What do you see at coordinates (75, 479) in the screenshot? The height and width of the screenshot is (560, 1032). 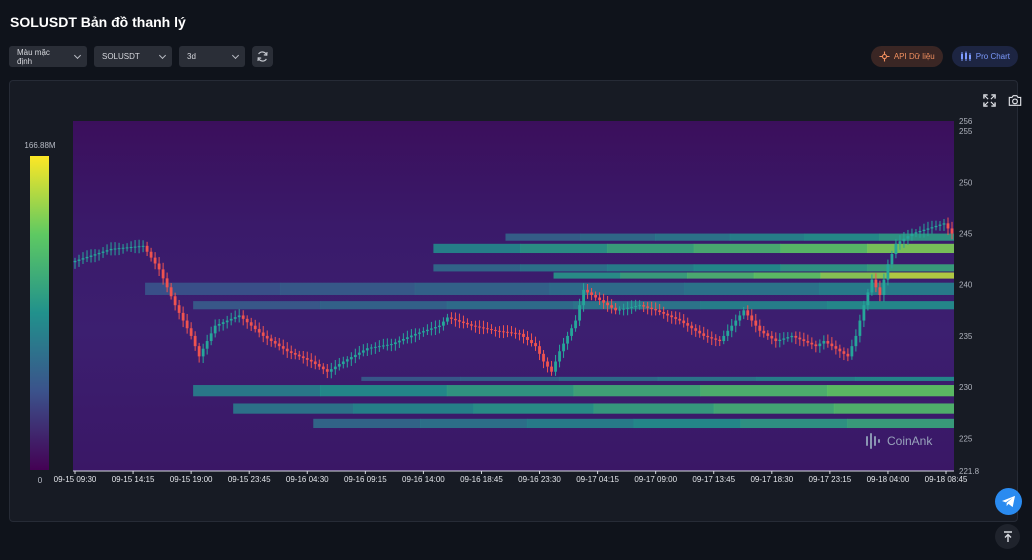 I see `x-tick-label: 09-15 09:30` at bounding box center [75, 479].